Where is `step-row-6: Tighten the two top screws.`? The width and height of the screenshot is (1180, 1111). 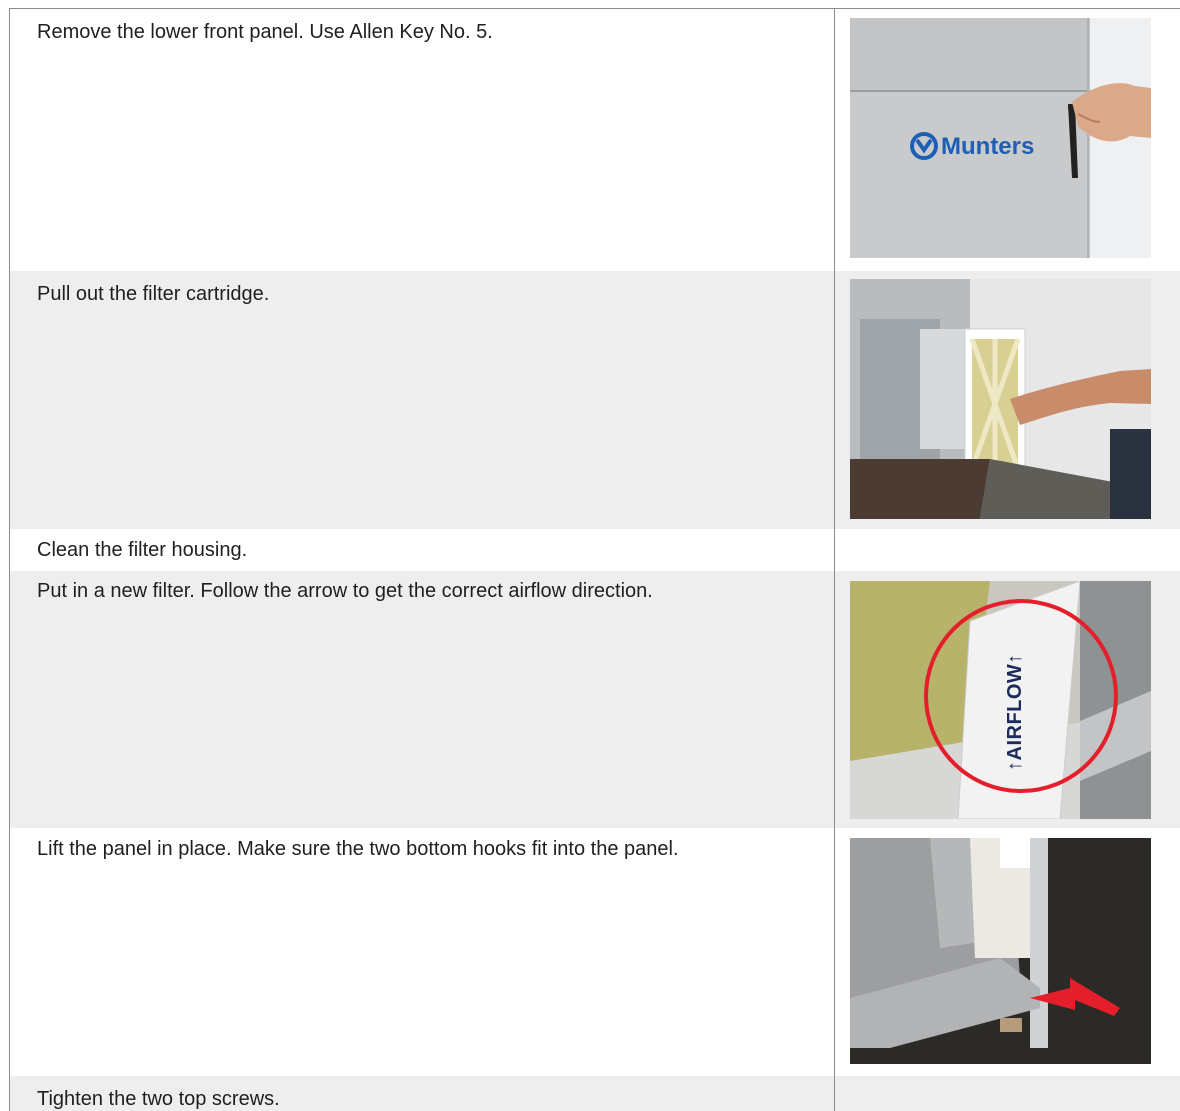
step-row-6: Tighten the two top screws. is located at coordinates (595, 1093).